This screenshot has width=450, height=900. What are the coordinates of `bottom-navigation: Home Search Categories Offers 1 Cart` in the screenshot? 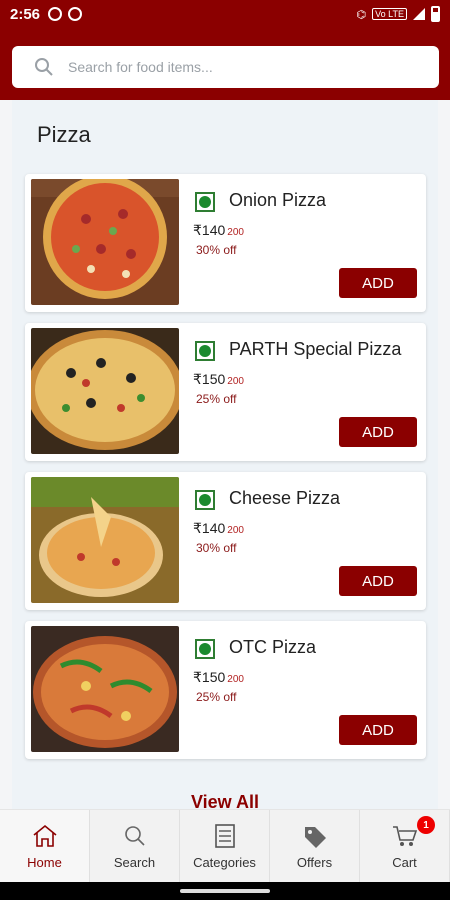 It's located at (225, 845).